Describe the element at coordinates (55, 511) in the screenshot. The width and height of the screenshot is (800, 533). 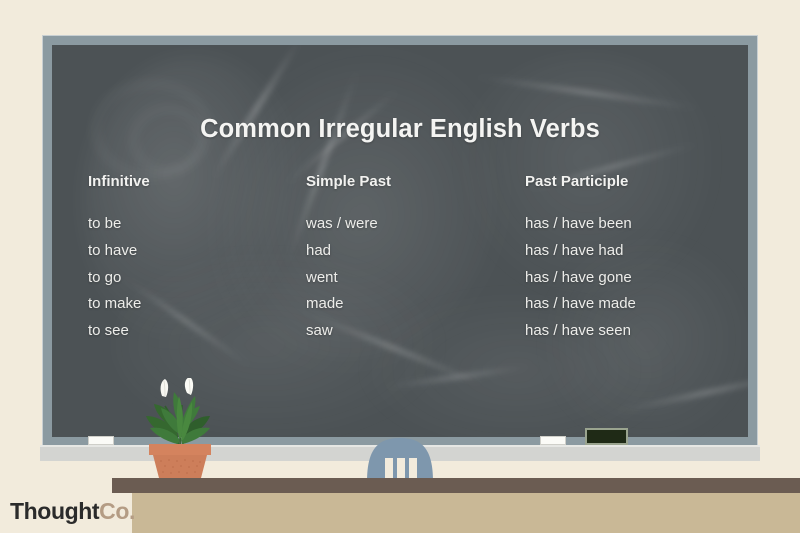
I see `logo-primary-text: Thought` at that location.